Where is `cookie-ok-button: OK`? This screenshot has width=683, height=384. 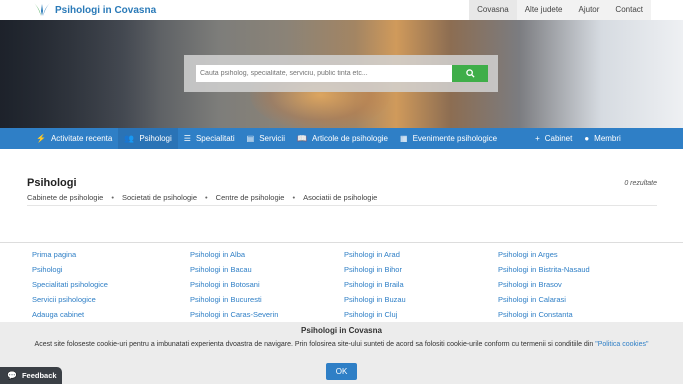 cookie-ok-button: OK is located at coordinates (341, 371).